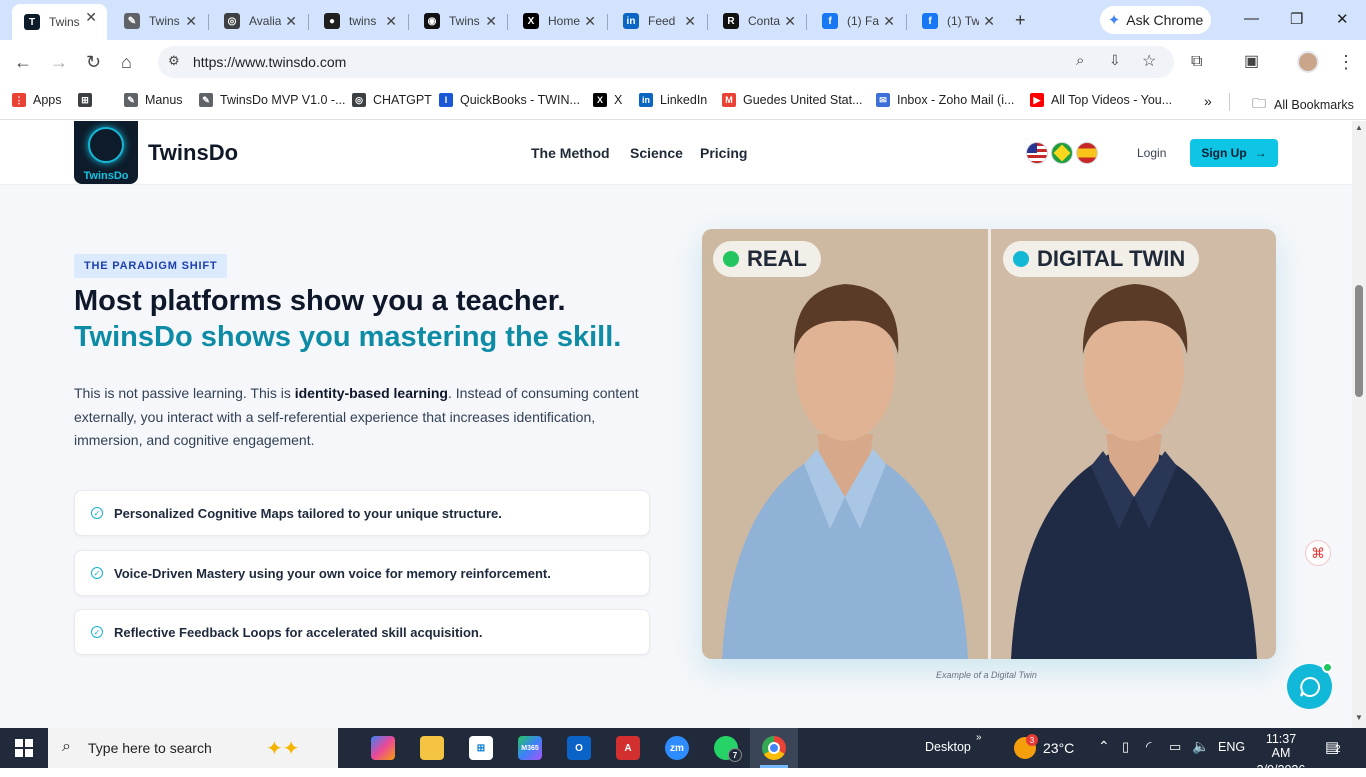 Image resolution: width=1366 pixels, height=777 pixels. What do you see at coordinates (656, 153) in the screenshot?
I see `nav-science: Science` at bounding box center [656, 153].